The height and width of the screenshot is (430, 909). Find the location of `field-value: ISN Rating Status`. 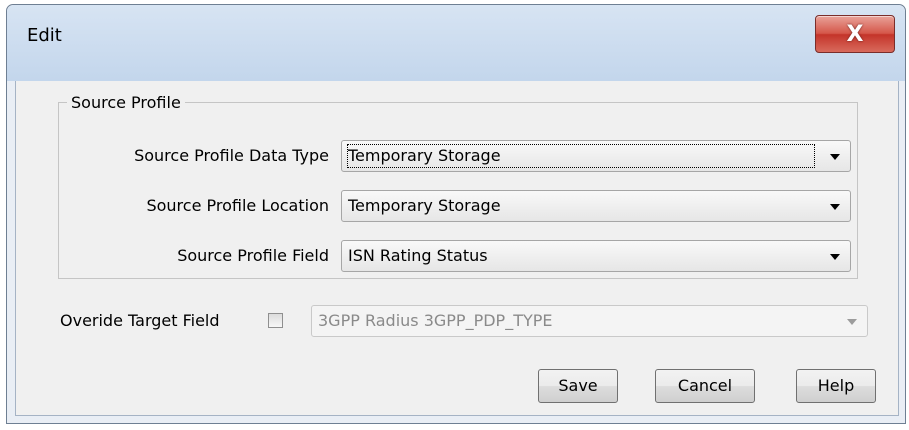

field-value: ISN Rating Status is located at coordinates (418, 255).